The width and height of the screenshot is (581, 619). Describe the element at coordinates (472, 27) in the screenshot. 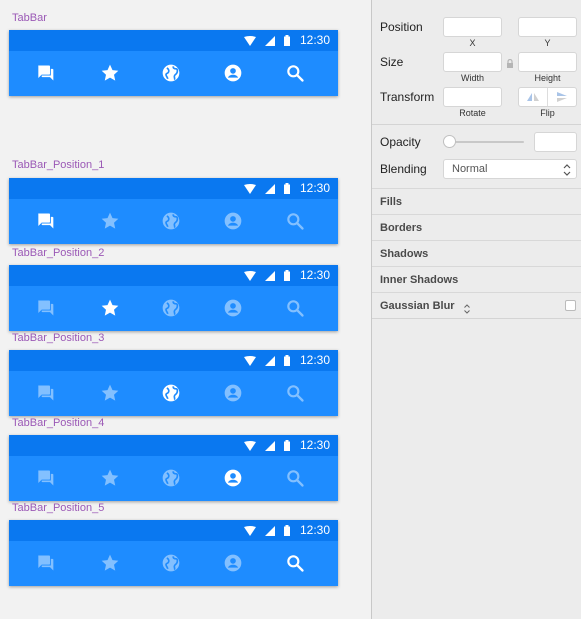

I see `position-x-field` at that location.